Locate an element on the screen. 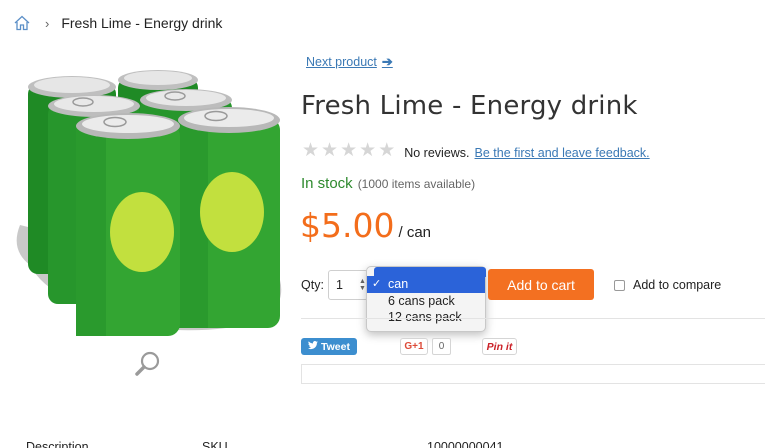 The height and width of the screenshot is (448, 765). price: $5.00 / can is located at coordinates (365, 225).